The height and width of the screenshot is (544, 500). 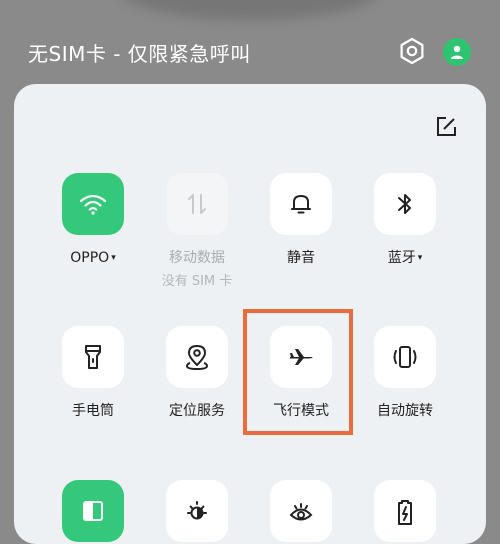 I want to click on tile-bluetooth: 蓝牙 ▾, so click(x=405, y=220).